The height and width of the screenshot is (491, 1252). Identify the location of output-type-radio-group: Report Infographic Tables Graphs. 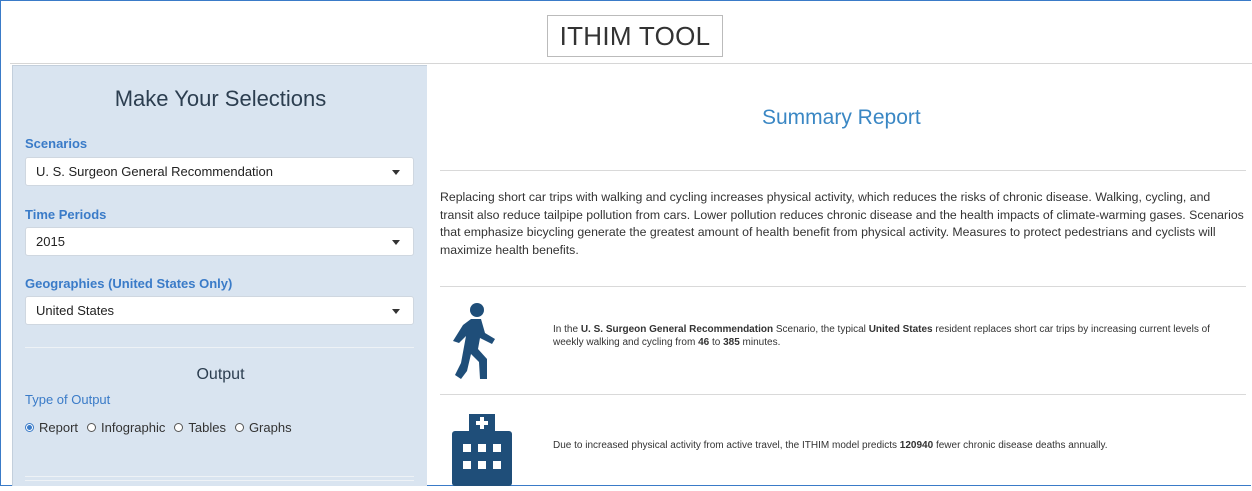
(163, 427).